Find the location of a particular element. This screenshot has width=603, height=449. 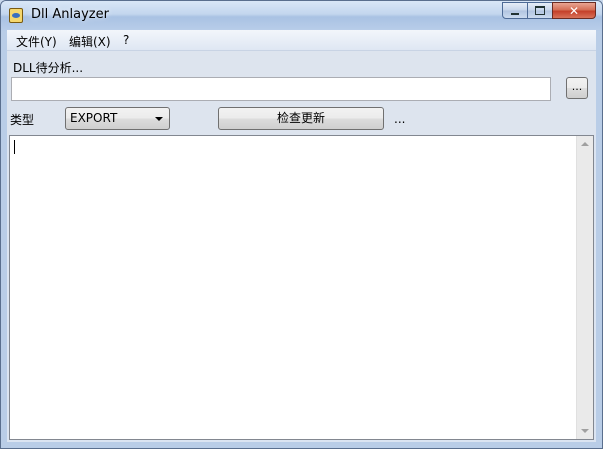

minimize-button is located at coordinates (515, 10).